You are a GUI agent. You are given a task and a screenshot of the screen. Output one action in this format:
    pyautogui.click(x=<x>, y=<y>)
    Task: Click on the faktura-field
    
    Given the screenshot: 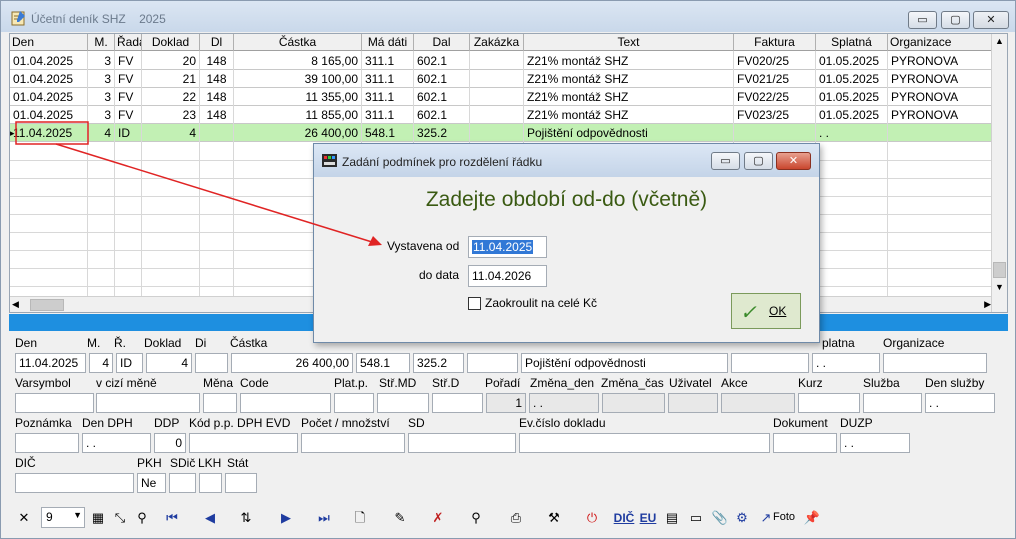 What is the action you would take?
    pyautogui.click(x=770, y=363)
    